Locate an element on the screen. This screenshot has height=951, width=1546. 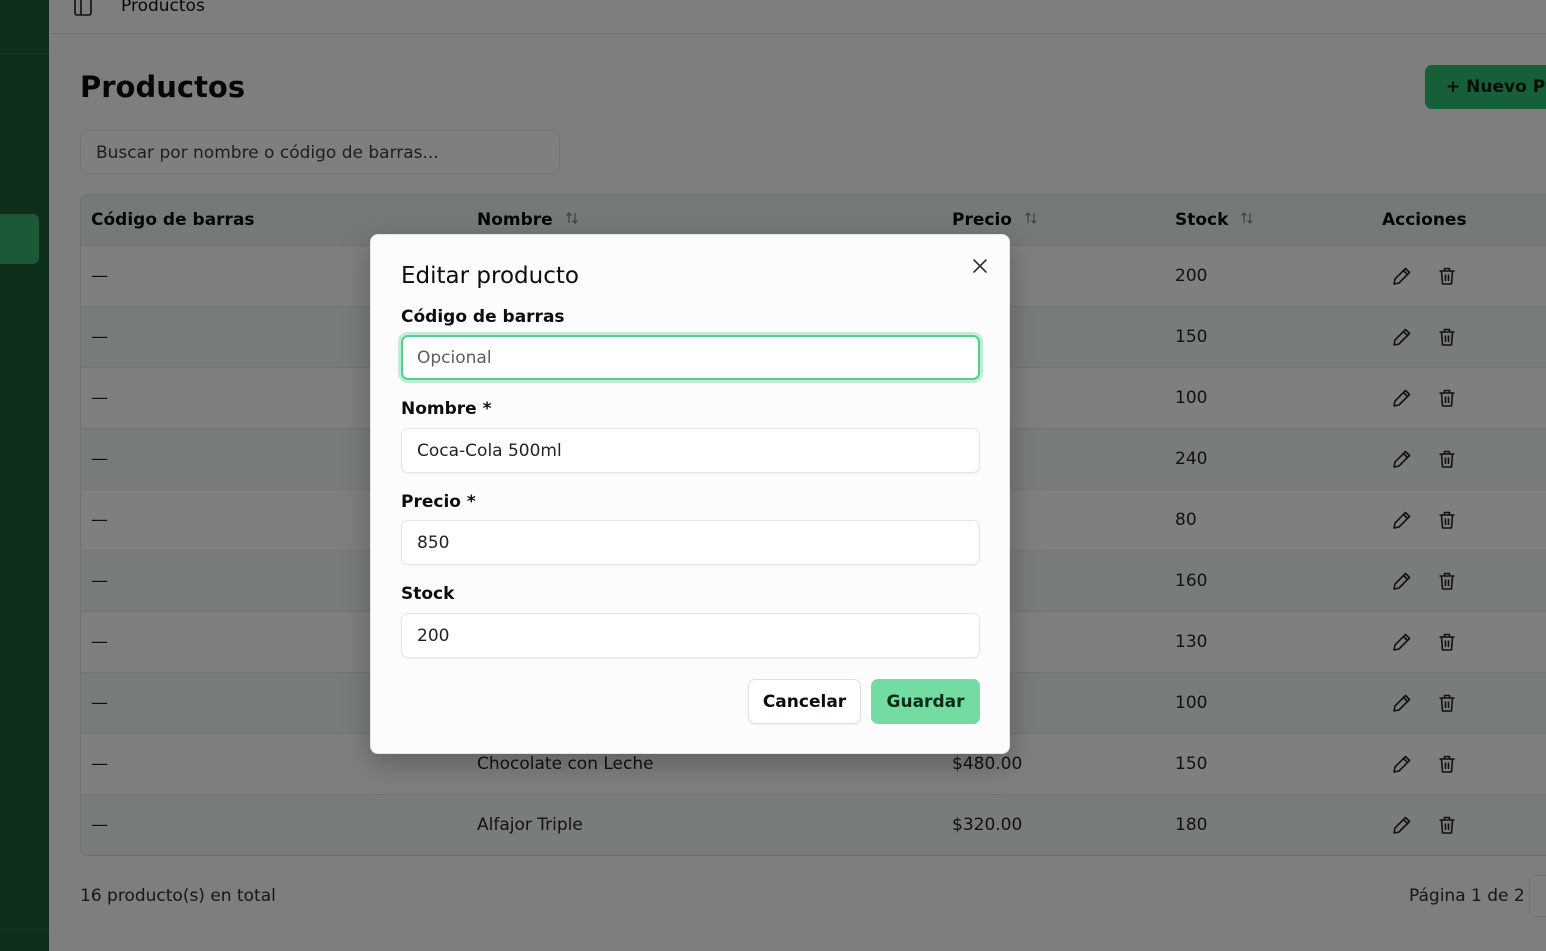
save-button: Guardar is located at coordinates (925, 701).